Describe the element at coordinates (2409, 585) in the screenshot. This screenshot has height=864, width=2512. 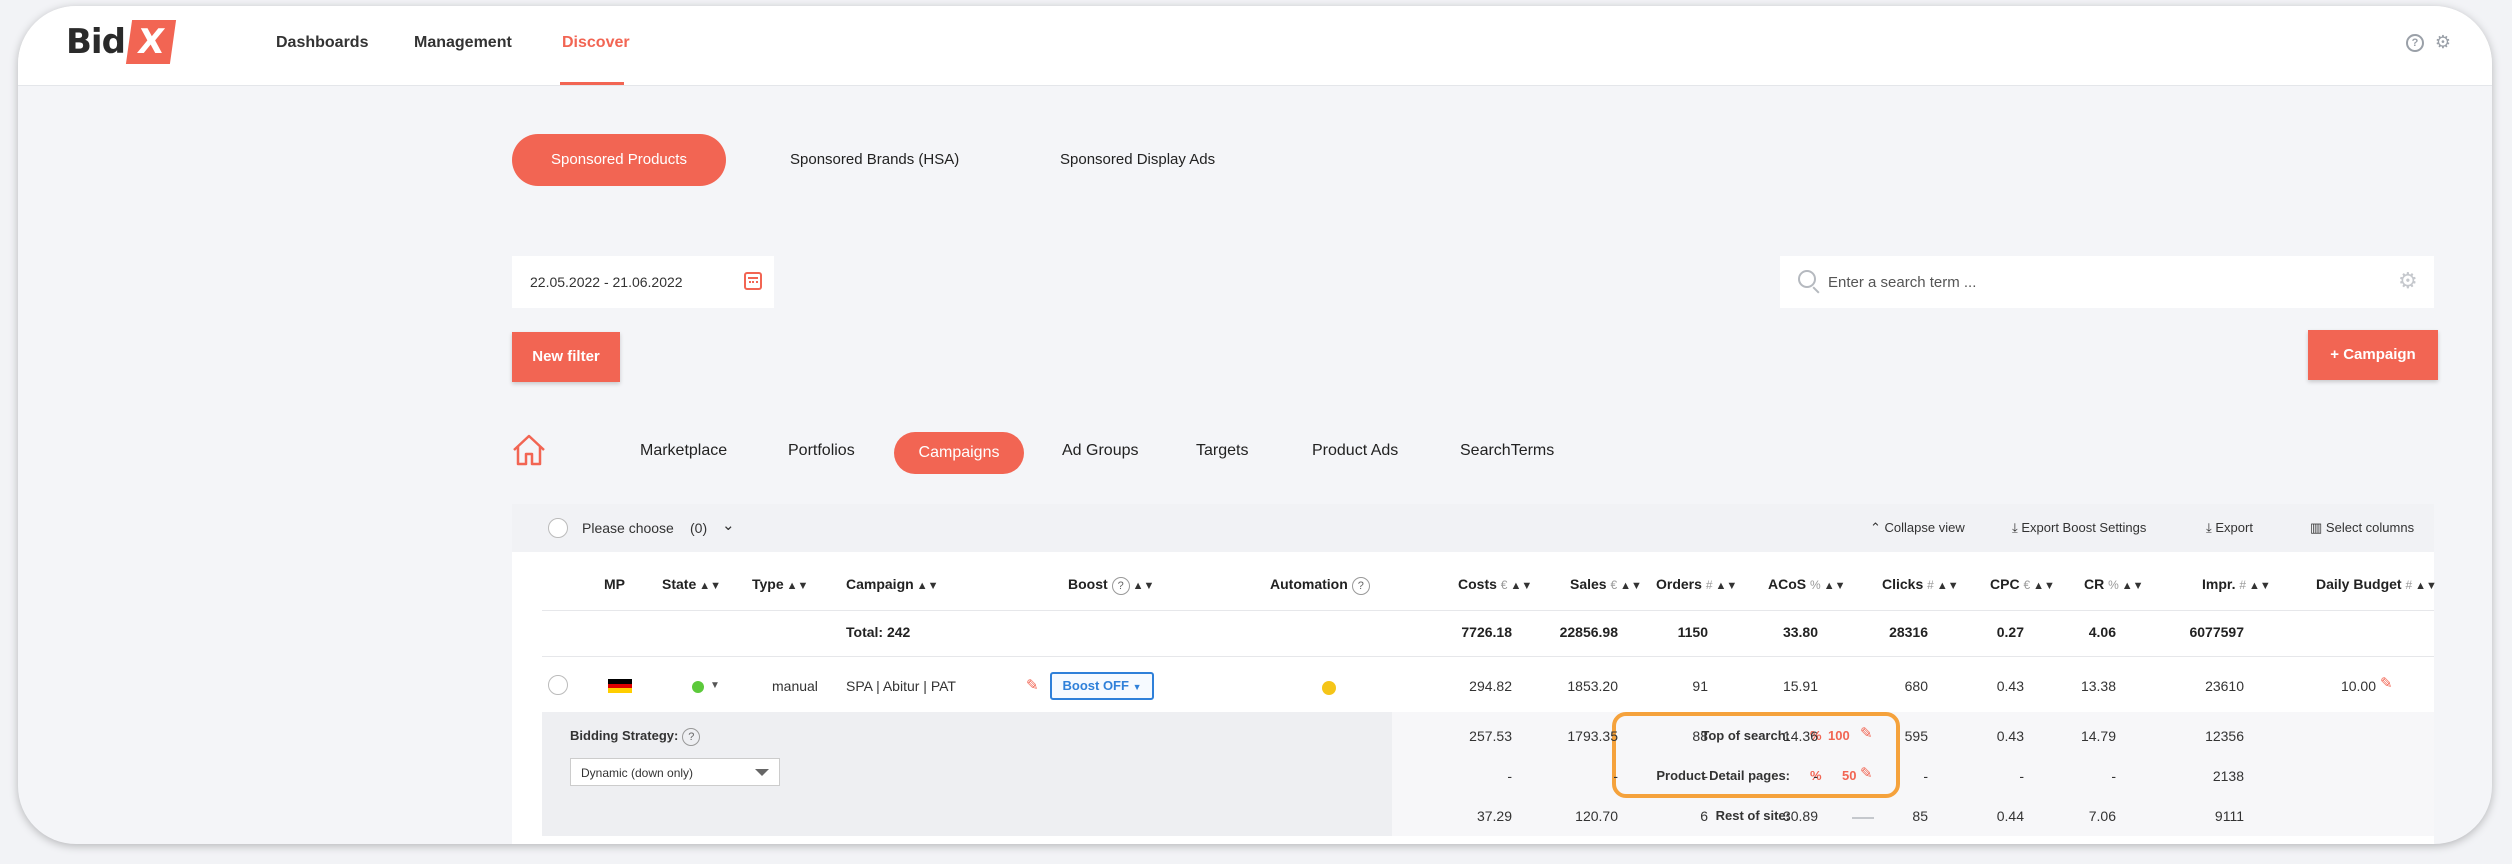
I see `unit-label: #` at that location.